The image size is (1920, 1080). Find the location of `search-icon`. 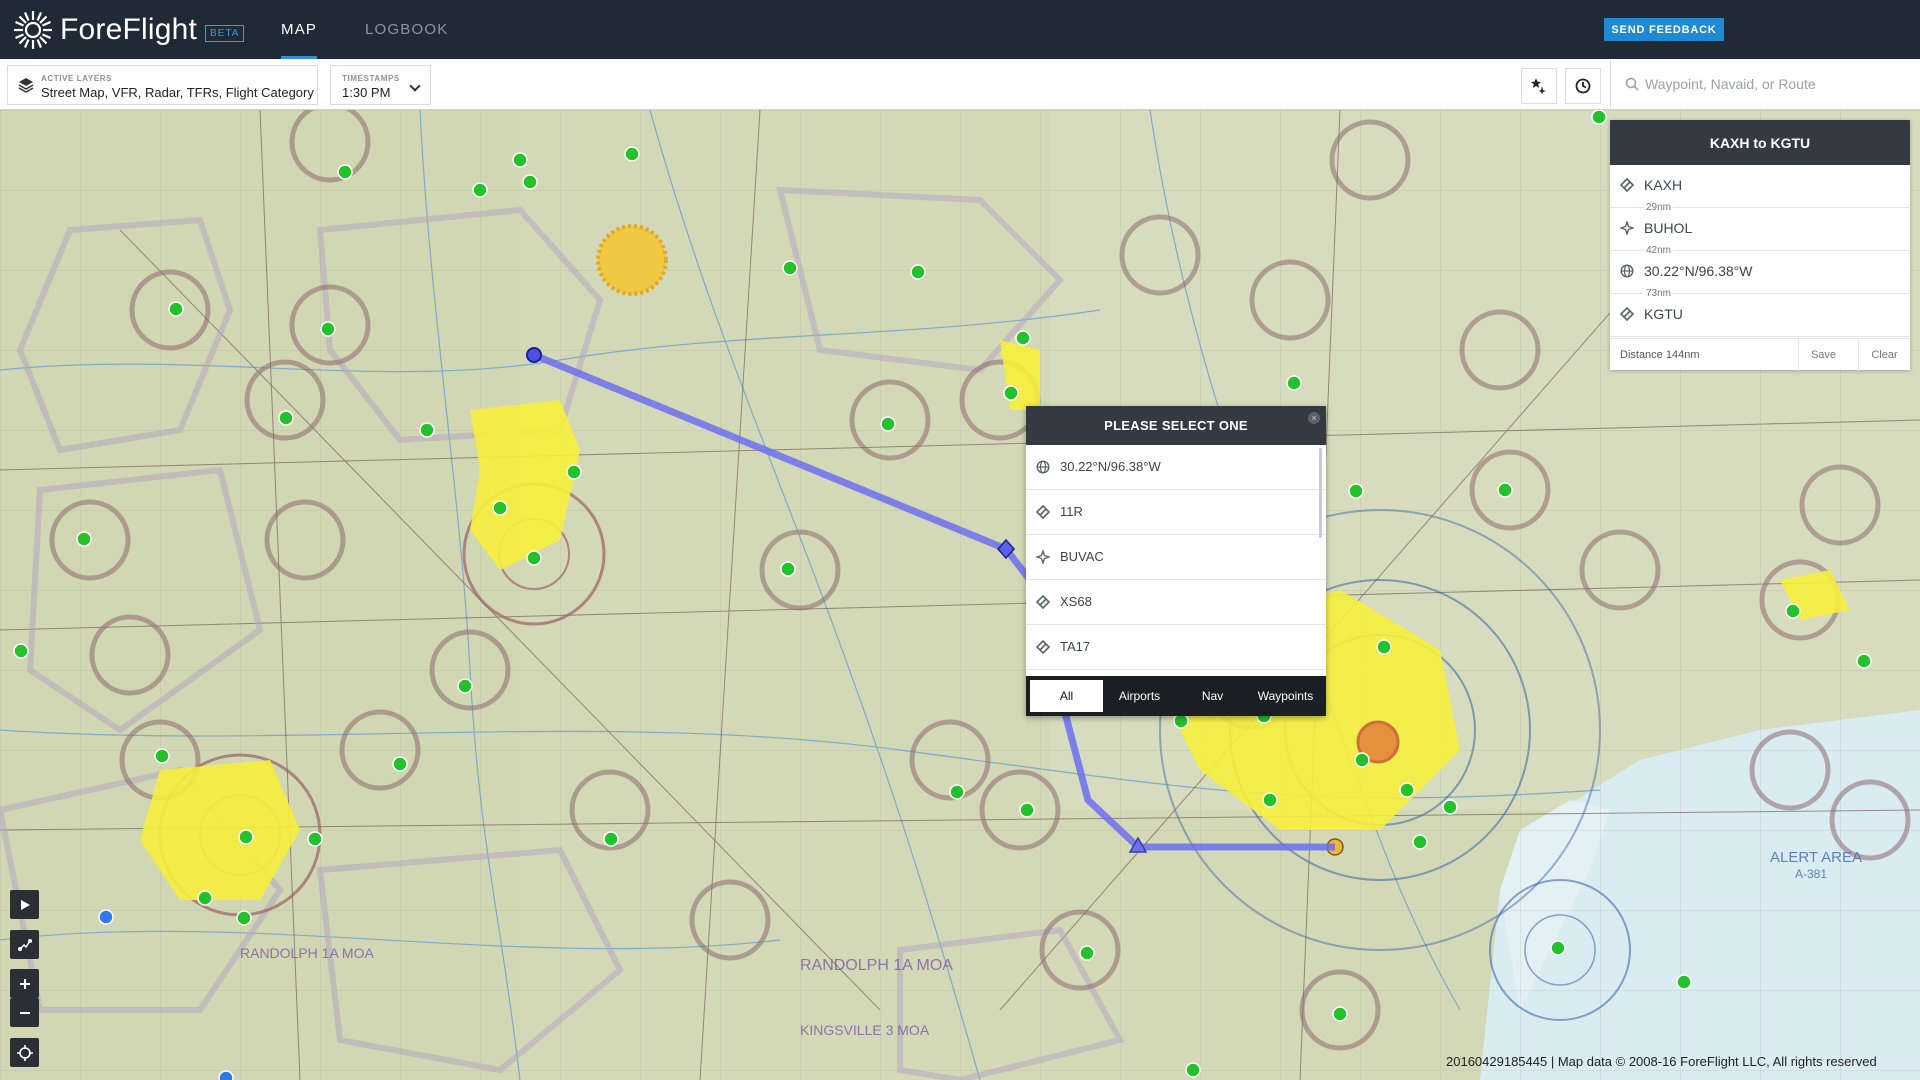

search-icon is located at coordinates (1632, 84).